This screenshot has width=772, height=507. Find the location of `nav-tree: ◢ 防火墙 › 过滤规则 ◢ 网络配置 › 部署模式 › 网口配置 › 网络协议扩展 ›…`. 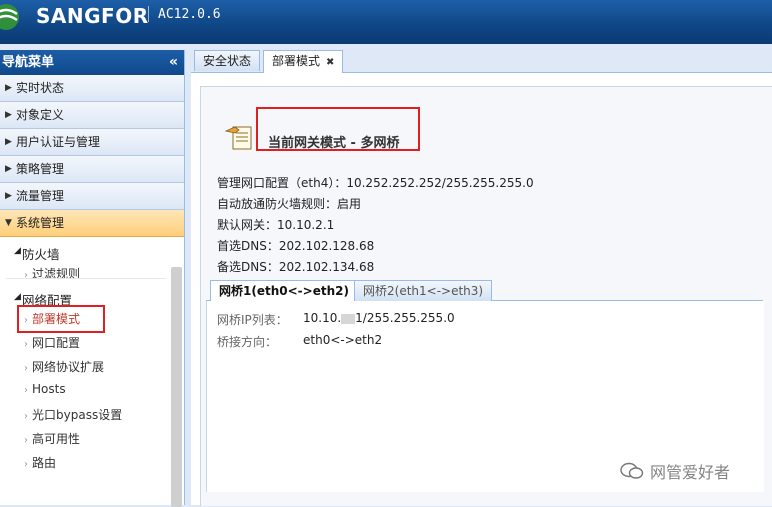

nav-tree: ◢ 防火墙 › 过滤规则 ◢ 网络配置 › 部署模式 › 网口配置 › 网络协议扩展 ›… is located at coordinates (92, 372).